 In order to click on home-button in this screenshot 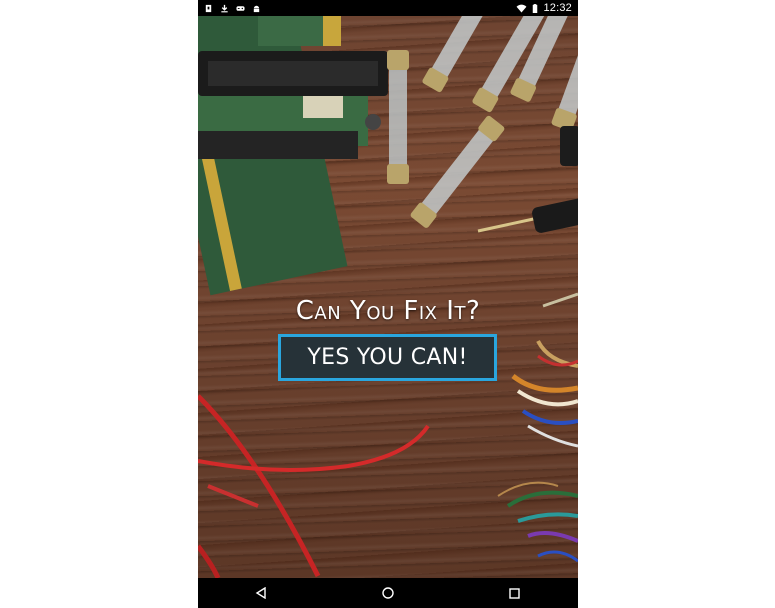, I will do `click(388, 593)`.